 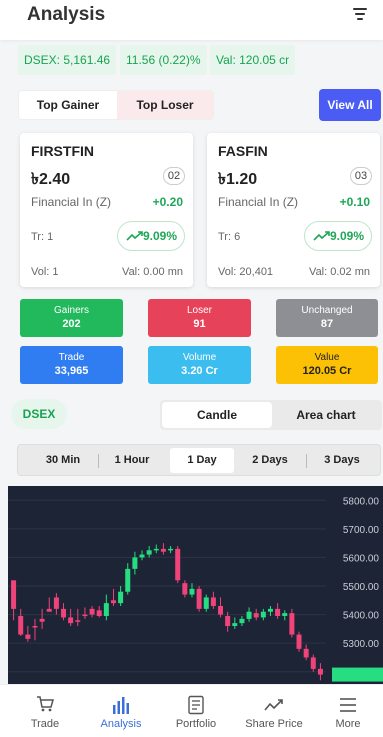 What do you see at coordinates (361, 501) in the screenshot?
I see `y-tick-label: 5800.00` at bounding box center [361, 501].